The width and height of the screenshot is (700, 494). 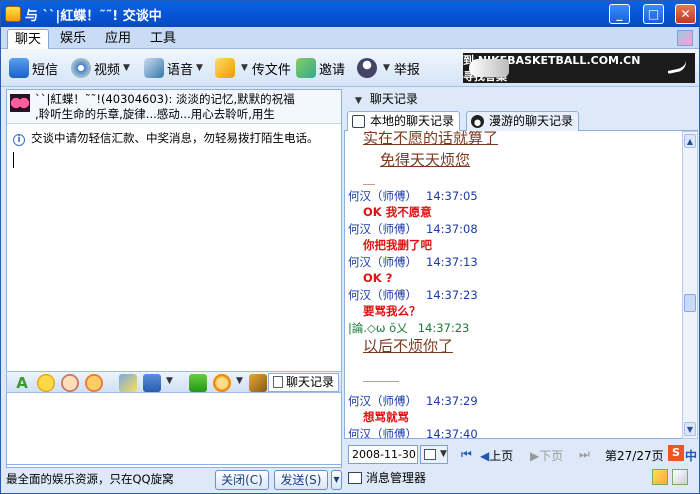 What do you see at coordinates (152, 383) in the screenshot?
I see `screenshot-icon` at bounding box center [152, 383].